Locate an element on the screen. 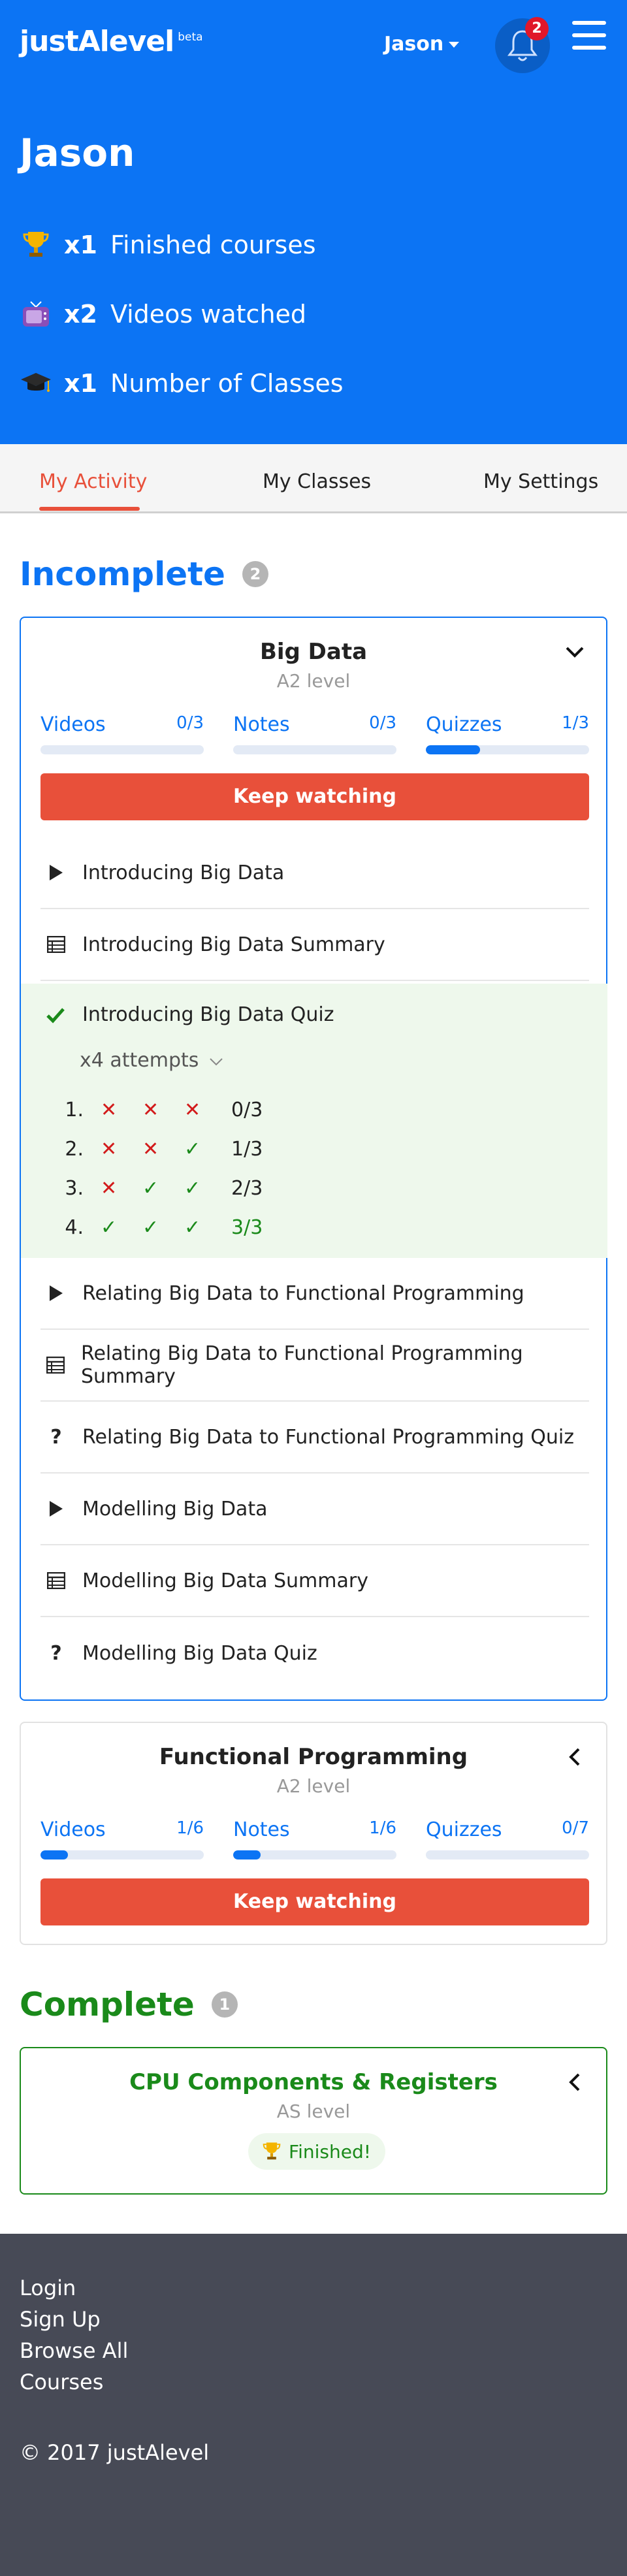  check-icon is located at coordinates (56, 1014).